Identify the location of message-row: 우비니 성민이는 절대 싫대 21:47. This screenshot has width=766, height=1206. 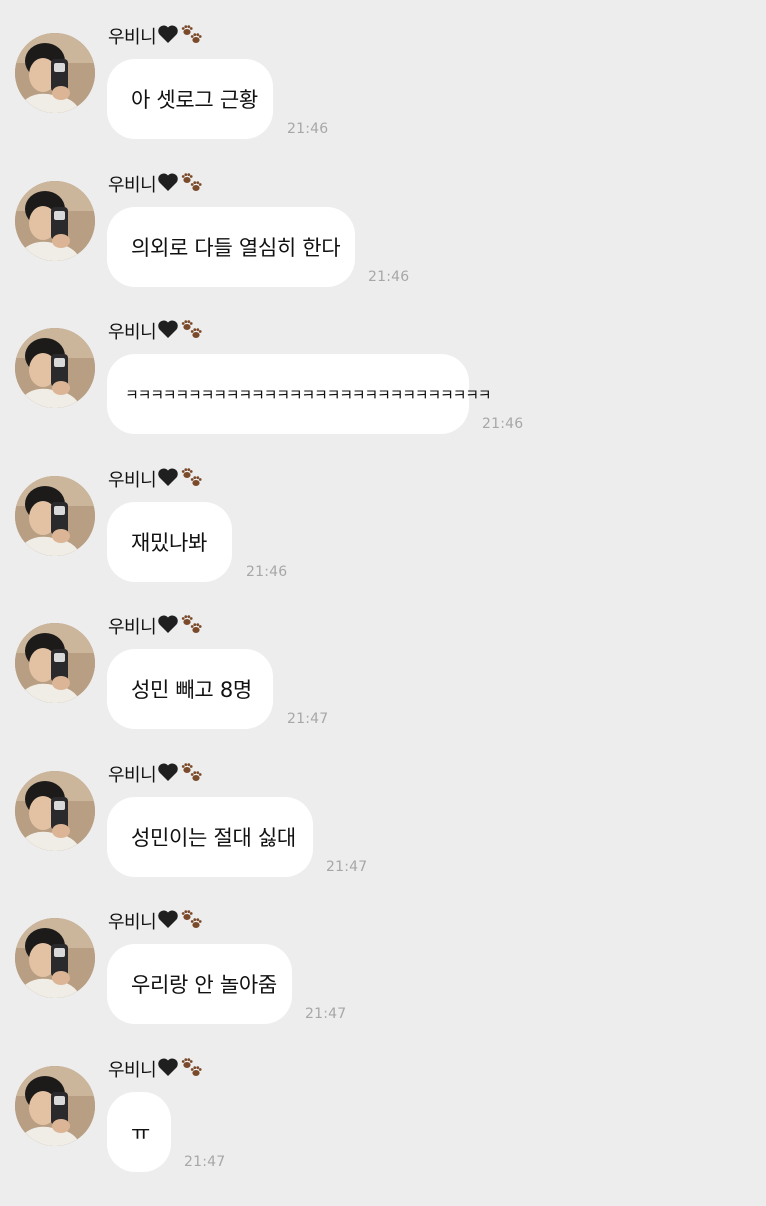
(383, 837).